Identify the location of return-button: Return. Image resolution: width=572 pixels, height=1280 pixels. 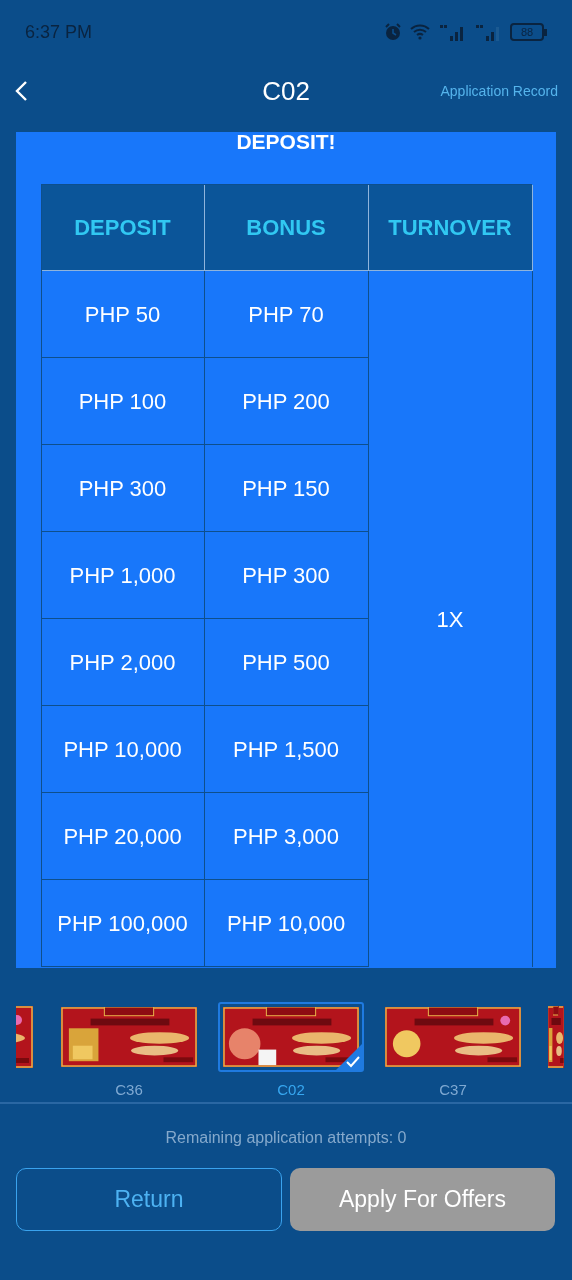
(149, 1199).